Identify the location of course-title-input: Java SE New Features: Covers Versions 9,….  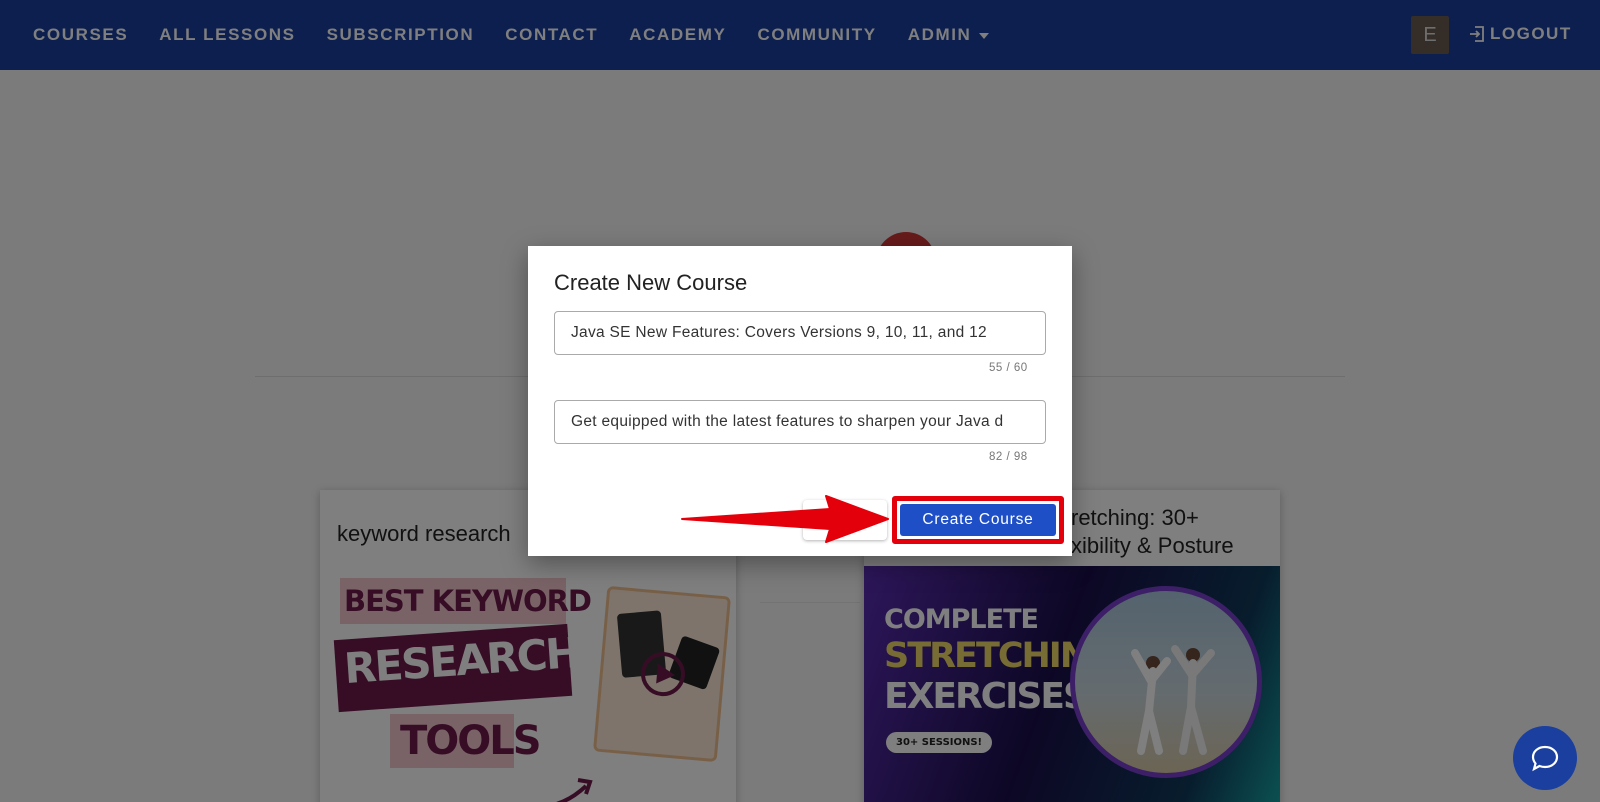
(800, 333).